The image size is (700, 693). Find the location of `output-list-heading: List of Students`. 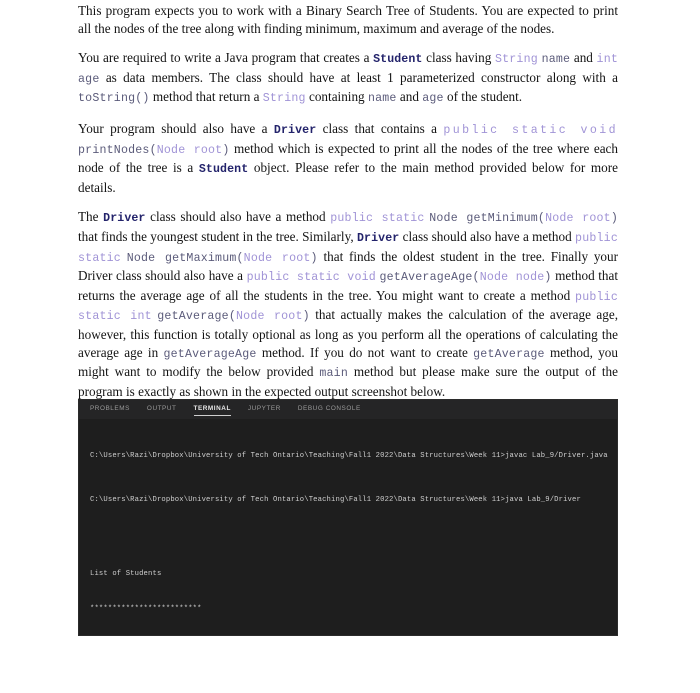

output-list-heading: List of Students is located at coordinates (126, 573).